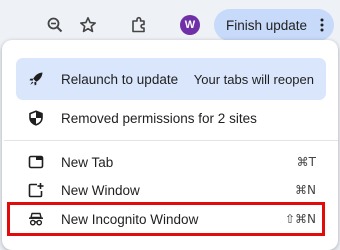 The image size is (340, 250). What do you see at coordinates (171, 140) in the screenshot?
I see `menu-divider` at bounding box center [171, 140].